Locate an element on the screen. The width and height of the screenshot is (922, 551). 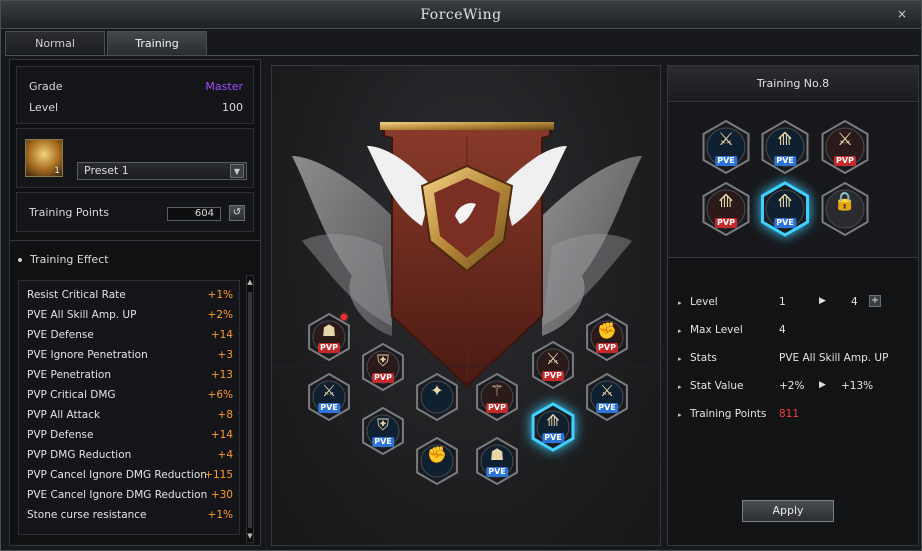
tree-node: ✊ PVP is located at coordinates (607, 337).